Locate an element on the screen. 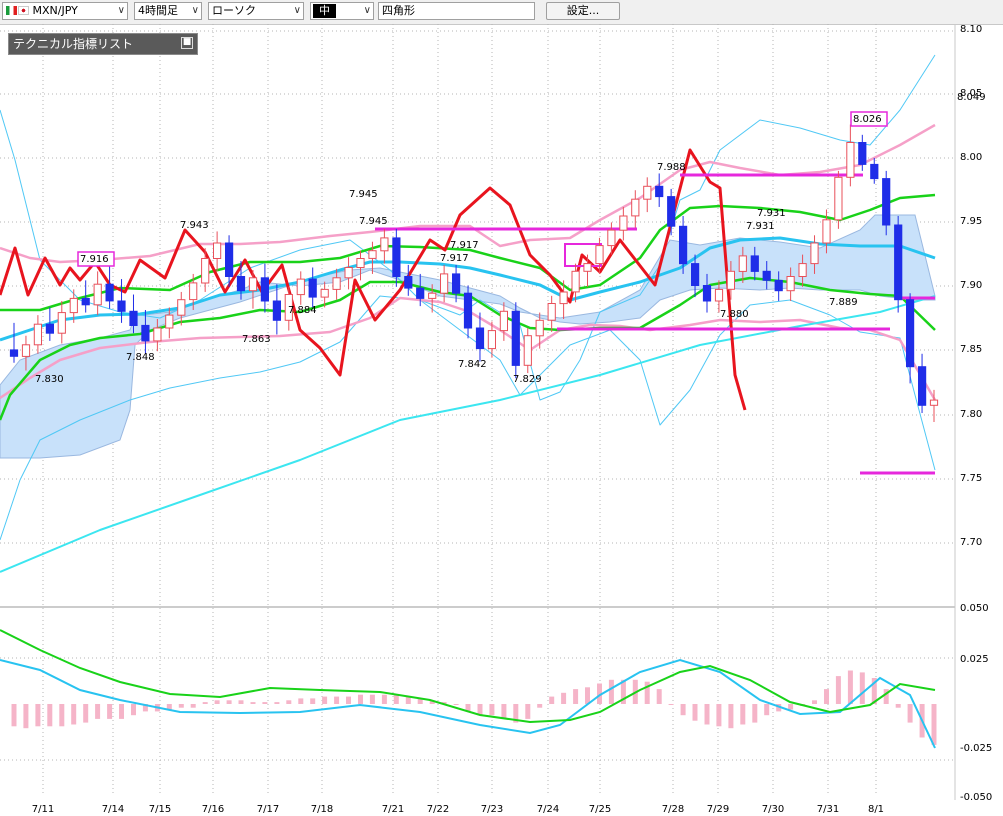 This screenshot has height=816, width=1003. line-width-label: 中 is located at coordinates (324, 11).